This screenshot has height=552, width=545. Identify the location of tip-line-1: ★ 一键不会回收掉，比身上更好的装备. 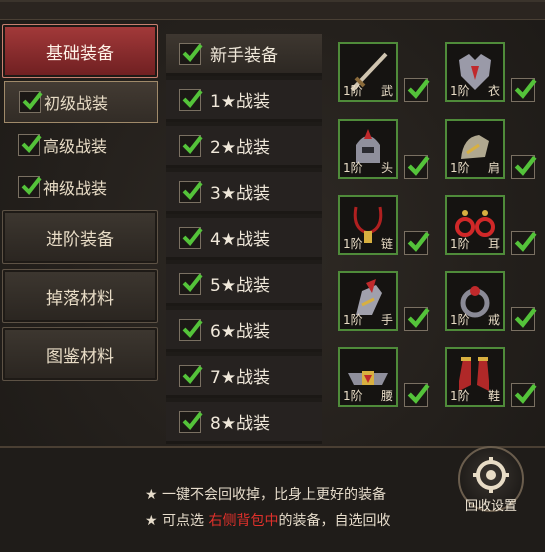
(265, 495).